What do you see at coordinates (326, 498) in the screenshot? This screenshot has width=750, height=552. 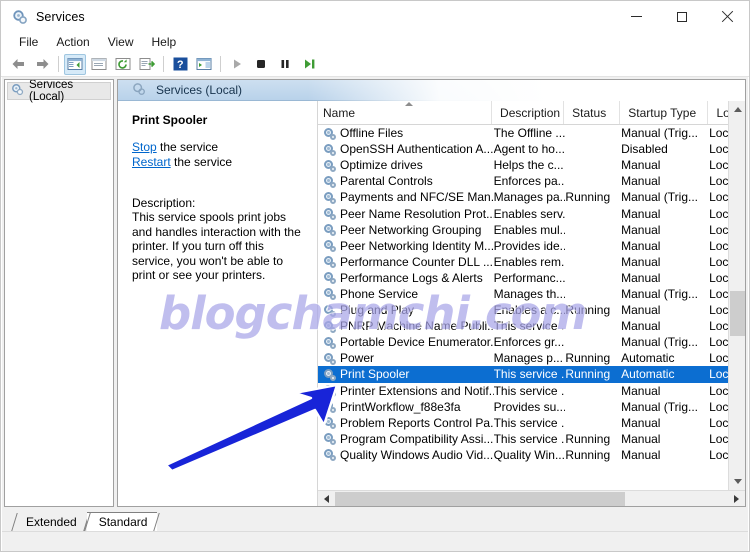 I see `scroll-left-button` at bounding box center [326, 498].